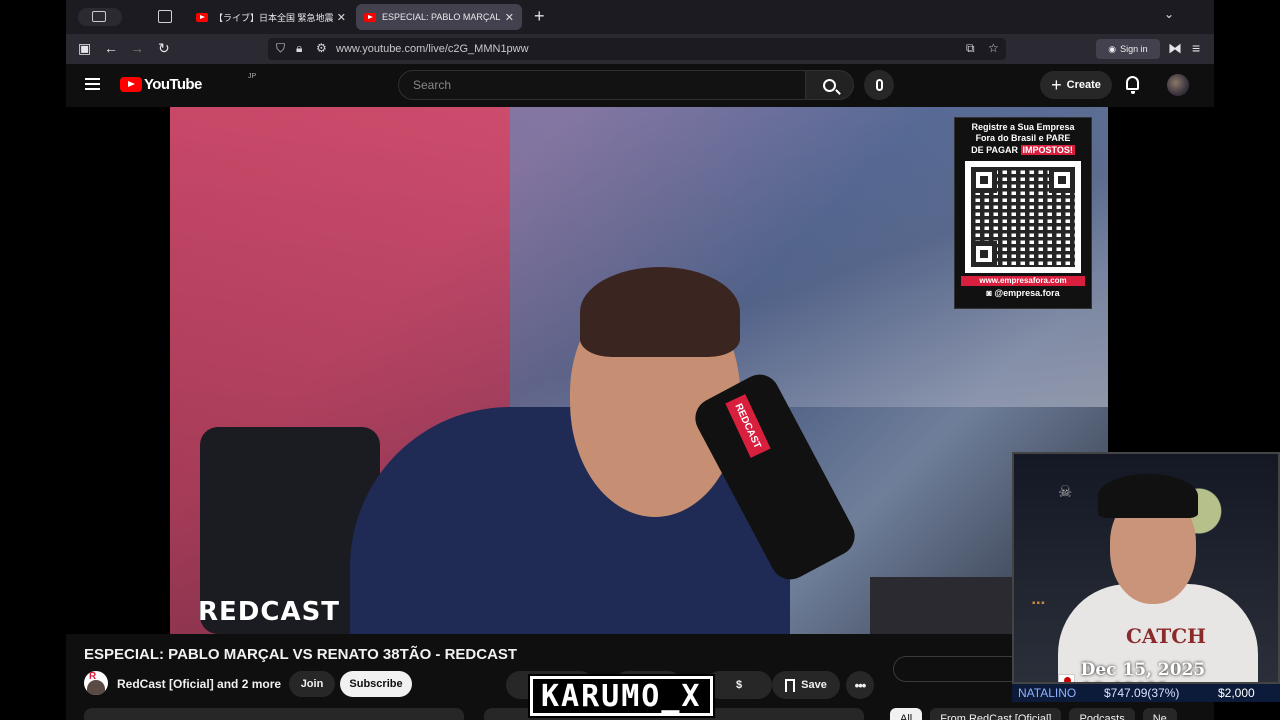  What do you see at coordinates (539, 16) in the screenshot?
I see `new-tab-button: +` at bounding box center [539, 16].